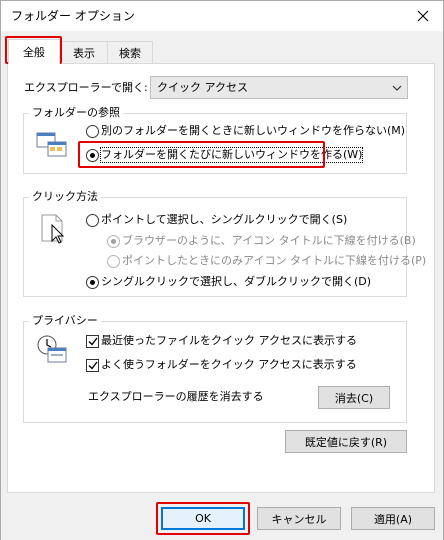 This screenshot has width=444, height=540. I want to click on radio-single-click, so click(92, 220).